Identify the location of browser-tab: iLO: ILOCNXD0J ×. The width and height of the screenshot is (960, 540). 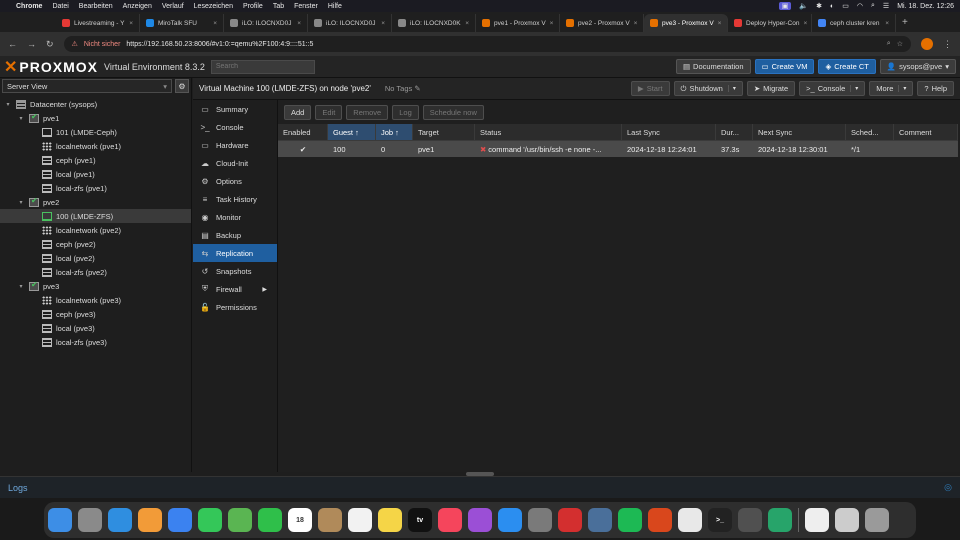
(350, 23).